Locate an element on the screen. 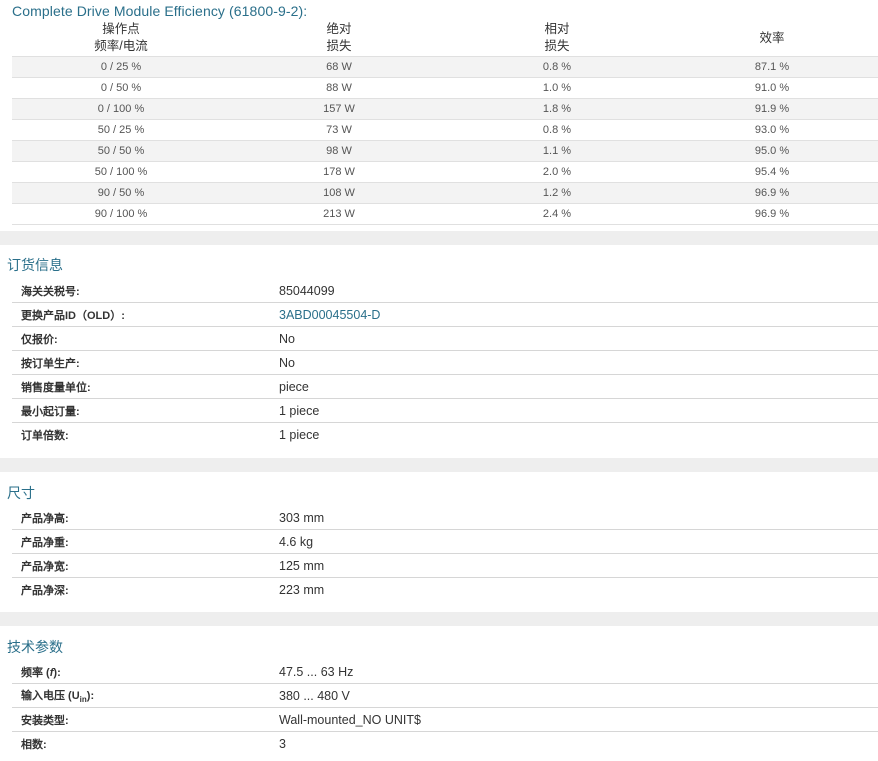  table-row: 最小起订量: 1 piece is located at coordinates (445, 410).